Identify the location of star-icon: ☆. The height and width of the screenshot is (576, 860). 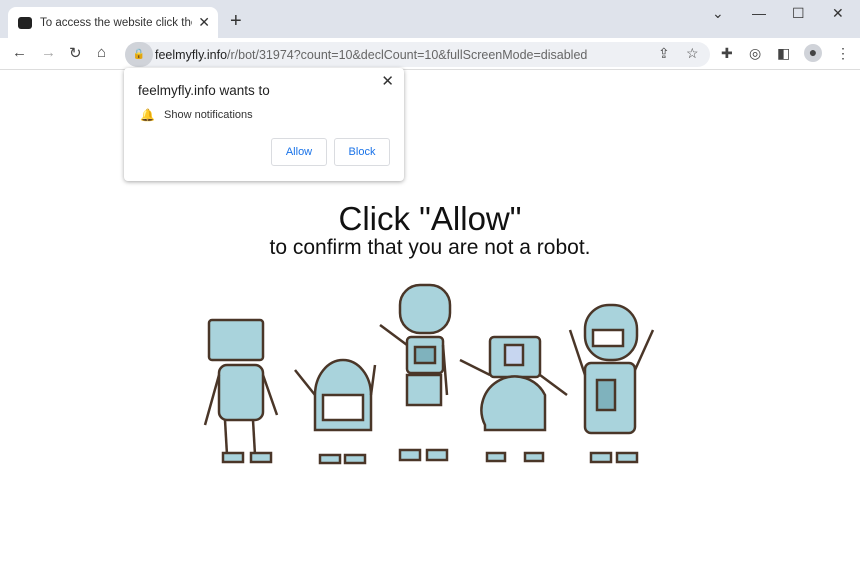
(692, 53).